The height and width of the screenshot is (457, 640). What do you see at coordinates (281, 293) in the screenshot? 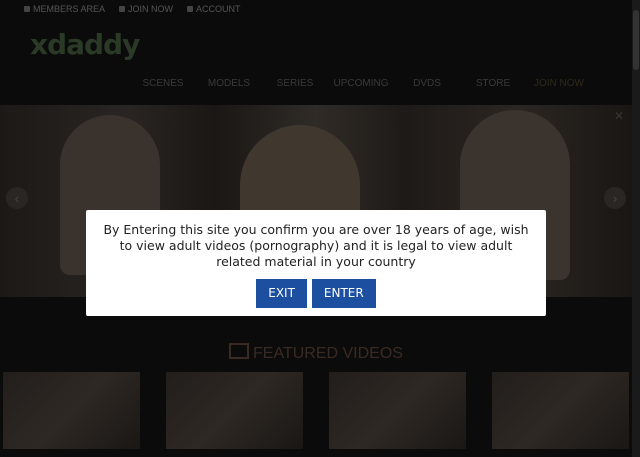
I see `exit-button: EXIT` at bounding box center [281, 293].